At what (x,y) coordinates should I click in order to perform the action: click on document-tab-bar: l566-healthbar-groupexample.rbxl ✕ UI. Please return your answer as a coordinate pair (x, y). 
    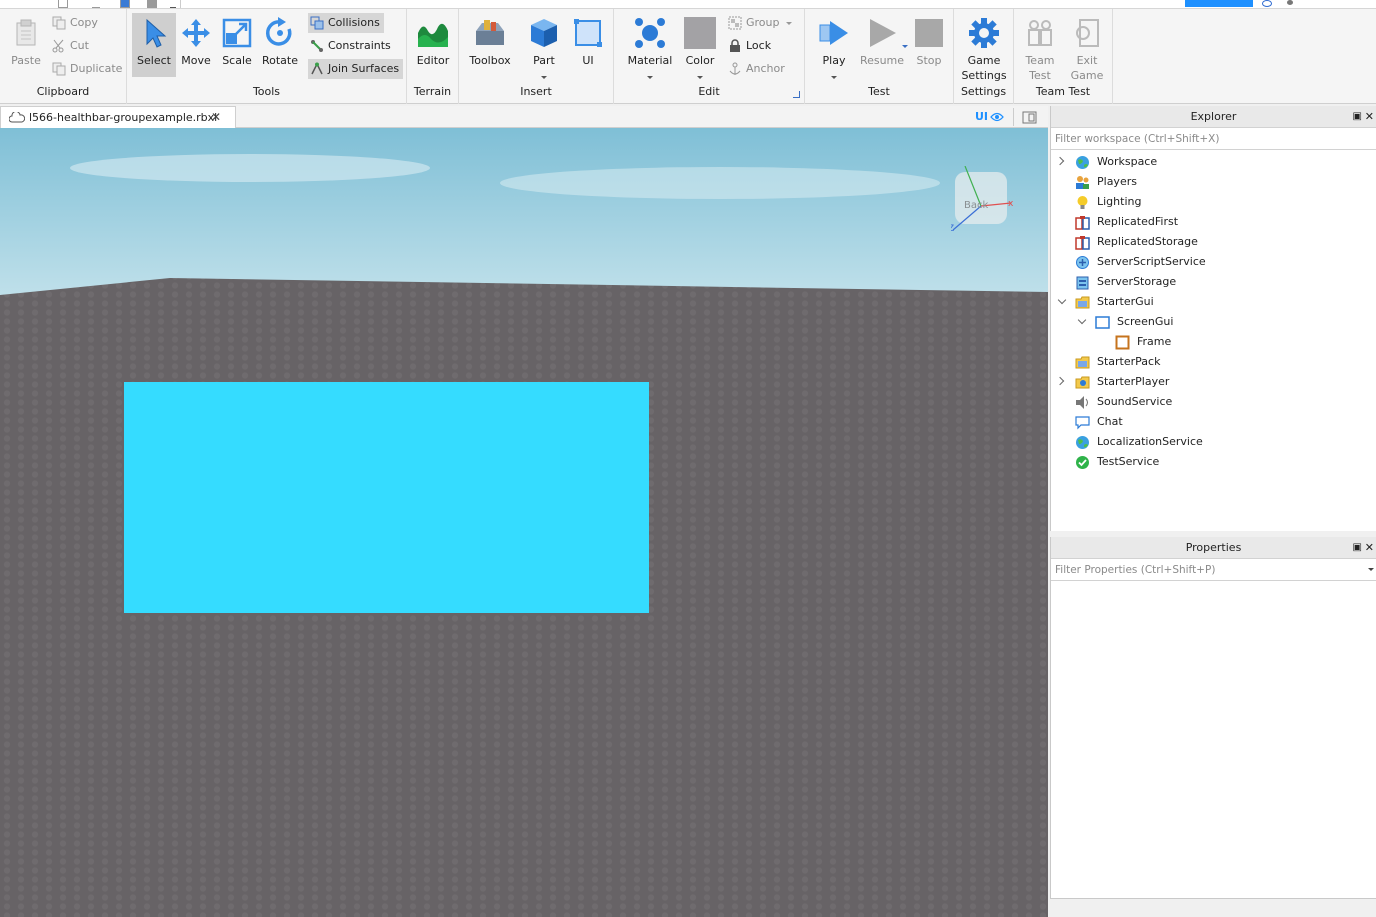
    Looking at the image, I should click on (524, 117).